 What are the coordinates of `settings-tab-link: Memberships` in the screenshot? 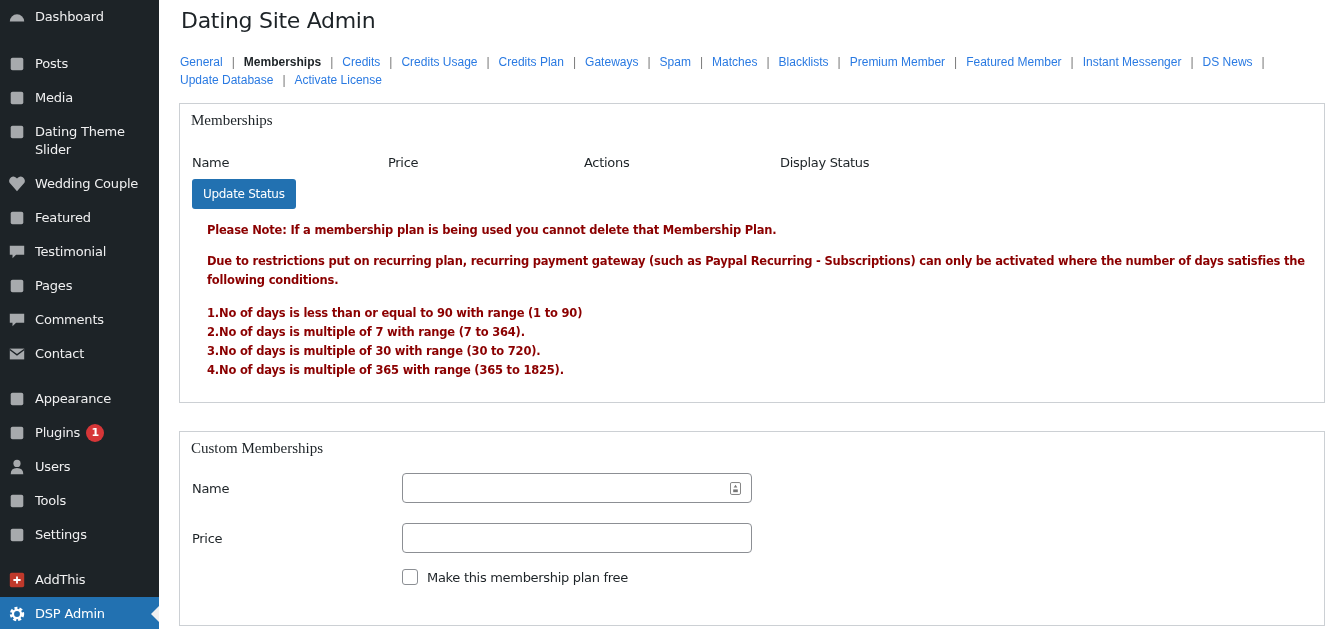 It's located at (282, 62).